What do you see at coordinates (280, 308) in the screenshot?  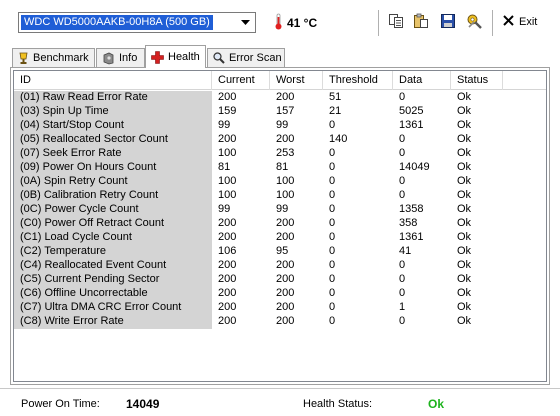 I see `table-row: (C7) Ultra DMA CRC Error Count 200 200 0 1 Ok` at bounding box center [280, 308].